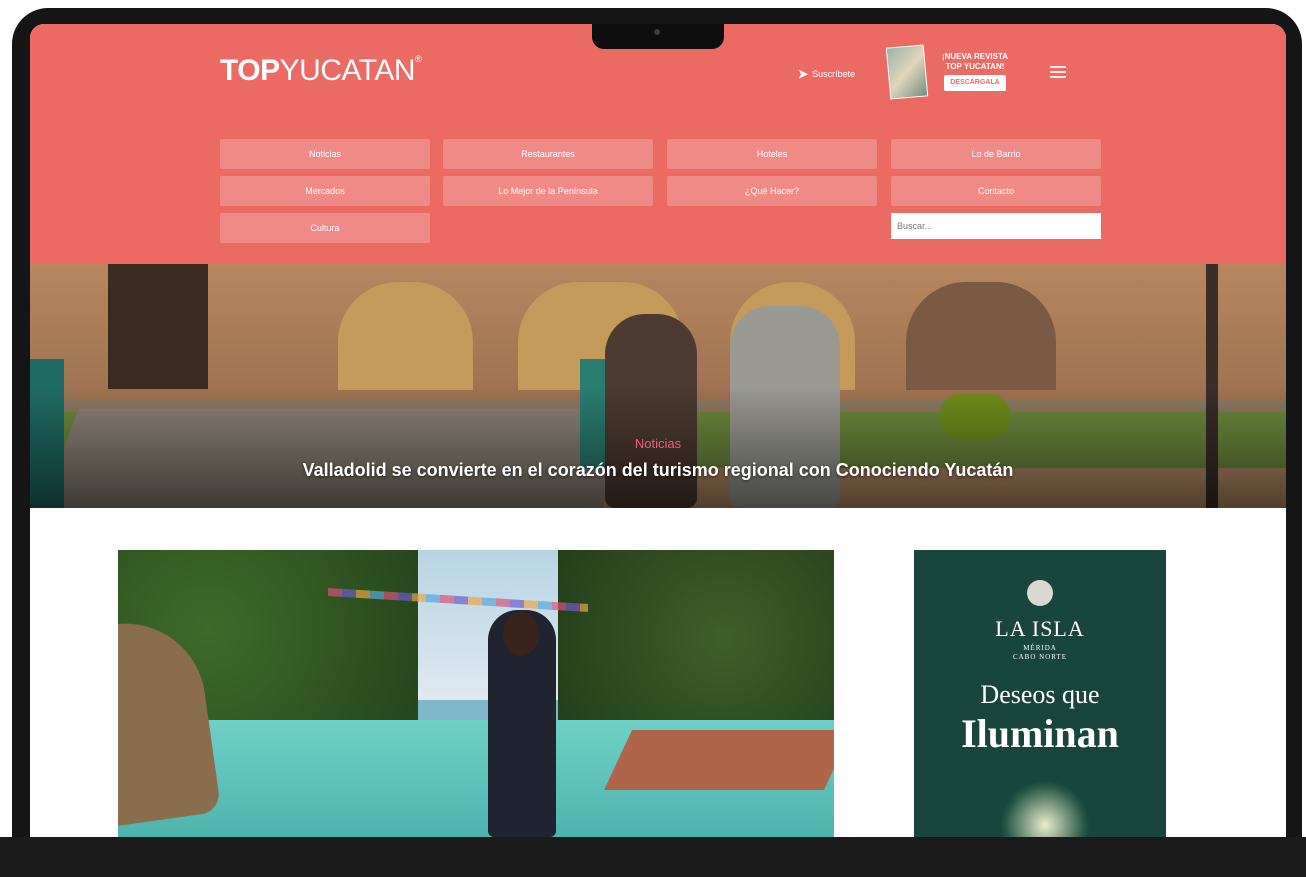  Describe the element at coordinates (1040, 657) in the screenshot. I see `ad-sub-line2: CABO NORTE` at that location.